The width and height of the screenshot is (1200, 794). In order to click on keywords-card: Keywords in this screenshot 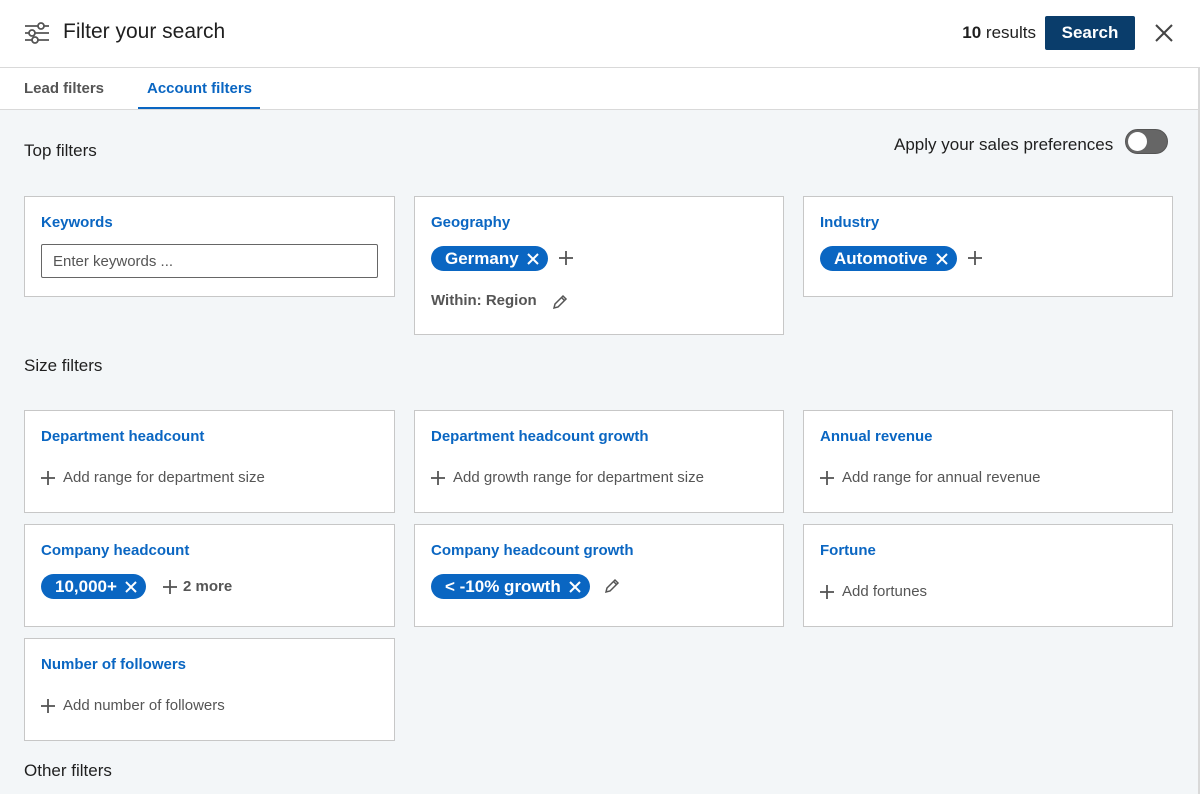, I will do `click(209, 246)`.